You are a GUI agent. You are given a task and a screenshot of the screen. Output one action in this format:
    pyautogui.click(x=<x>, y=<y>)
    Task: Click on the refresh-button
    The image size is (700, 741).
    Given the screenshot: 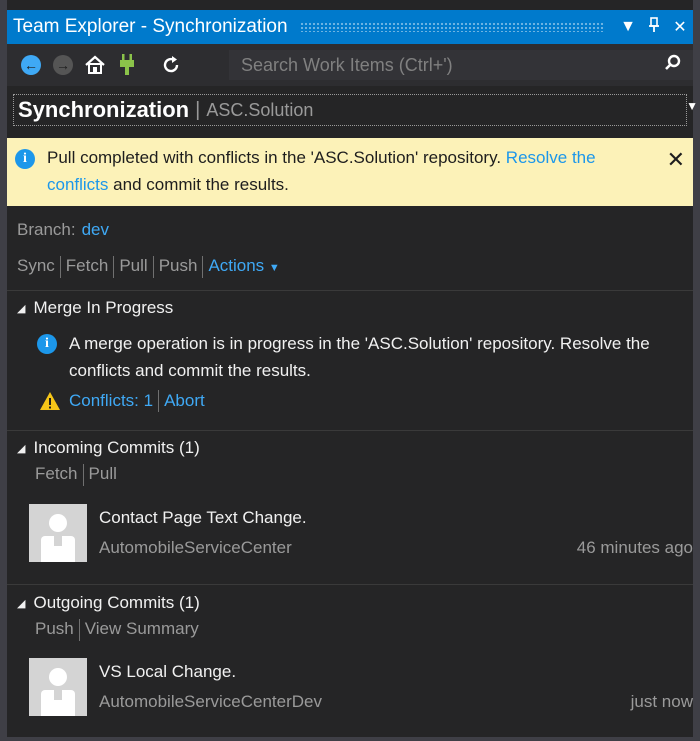 What is the action you would take?
    pyautogui.click(x=171, y=65)
    